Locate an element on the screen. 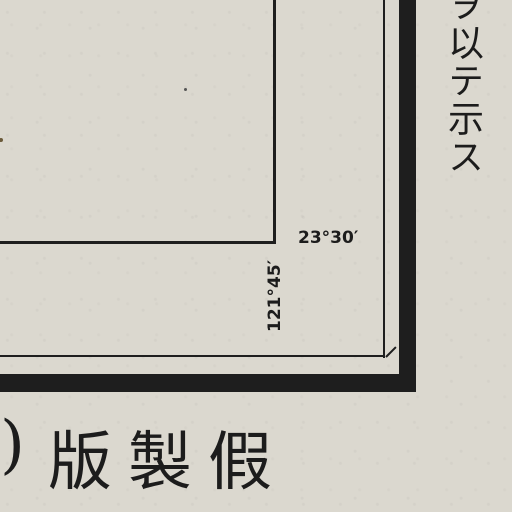 The height and width of the screenshot is (512, 512). neatline-horizontal is located at coordinates (192, 356).